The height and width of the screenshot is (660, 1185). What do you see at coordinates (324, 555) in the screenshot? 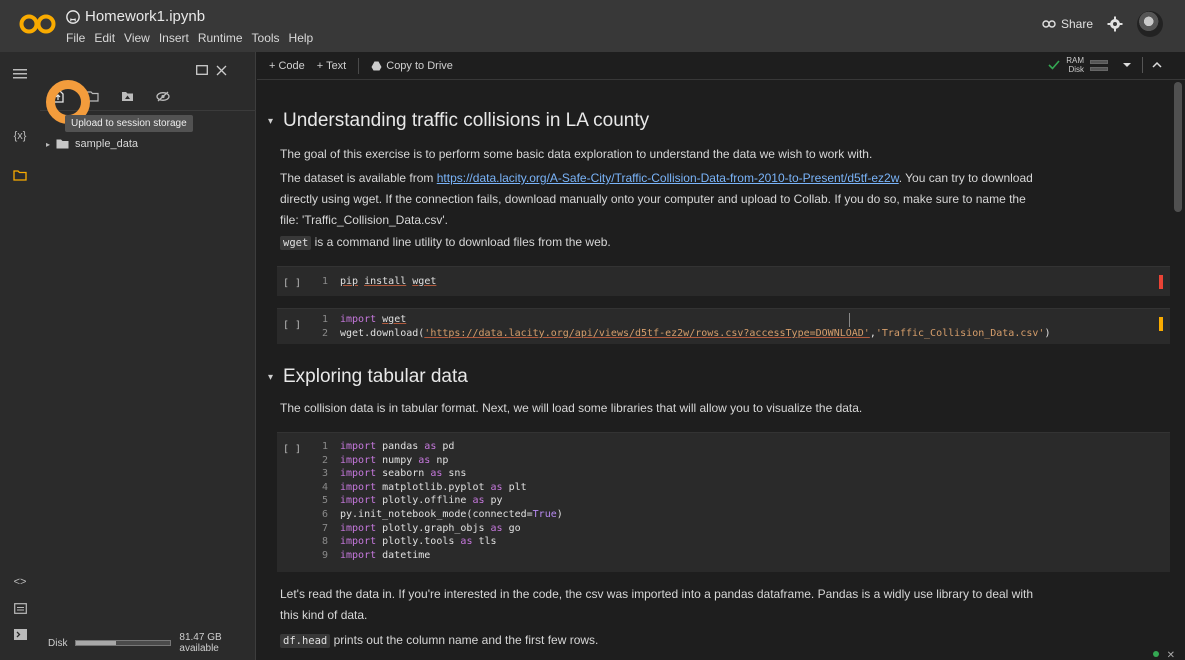
I see `line-number: 9` at bounding box center [324, 555].